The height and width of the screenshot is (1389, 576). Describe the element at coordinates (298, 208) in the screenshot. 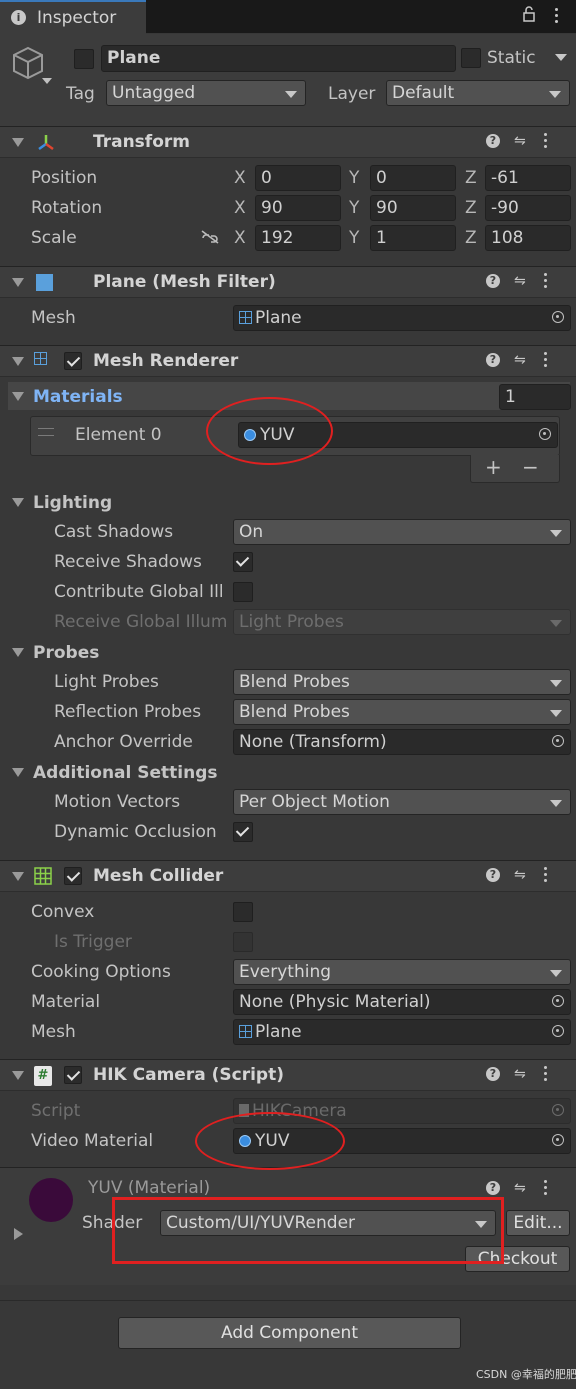

I see `rotation-x-field: 90` at that location.